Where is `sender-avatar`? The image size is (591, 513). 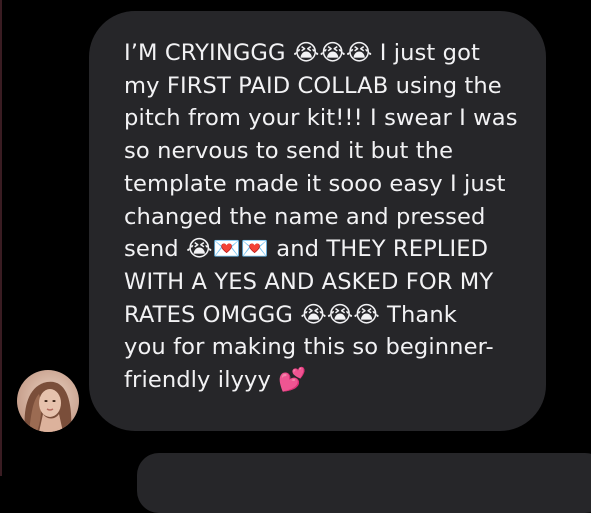 sender-avatar is located at coordinates (48, 401).